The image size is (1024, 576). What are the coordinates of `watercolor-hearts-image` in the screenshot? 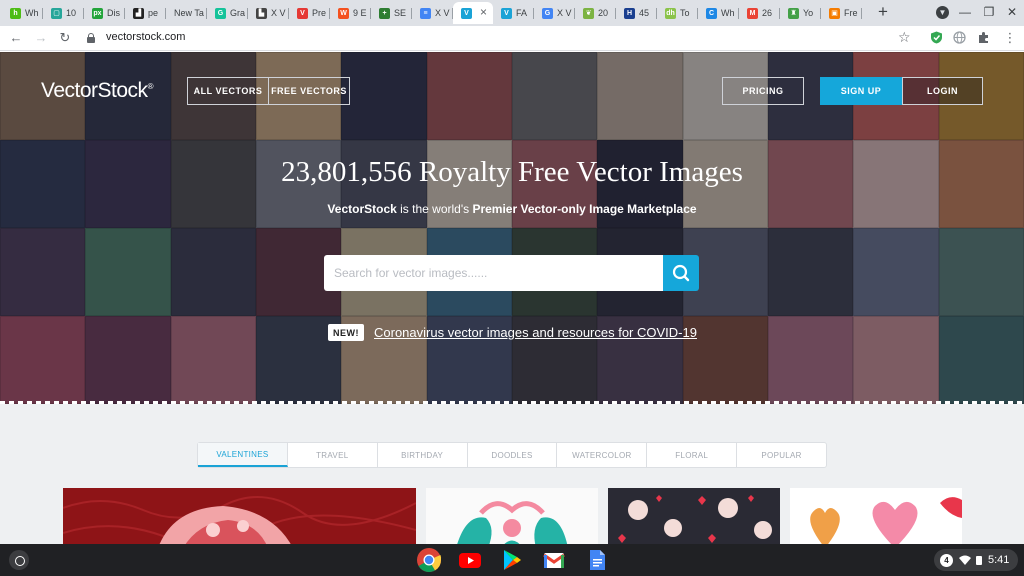 It's located at (886, 522).